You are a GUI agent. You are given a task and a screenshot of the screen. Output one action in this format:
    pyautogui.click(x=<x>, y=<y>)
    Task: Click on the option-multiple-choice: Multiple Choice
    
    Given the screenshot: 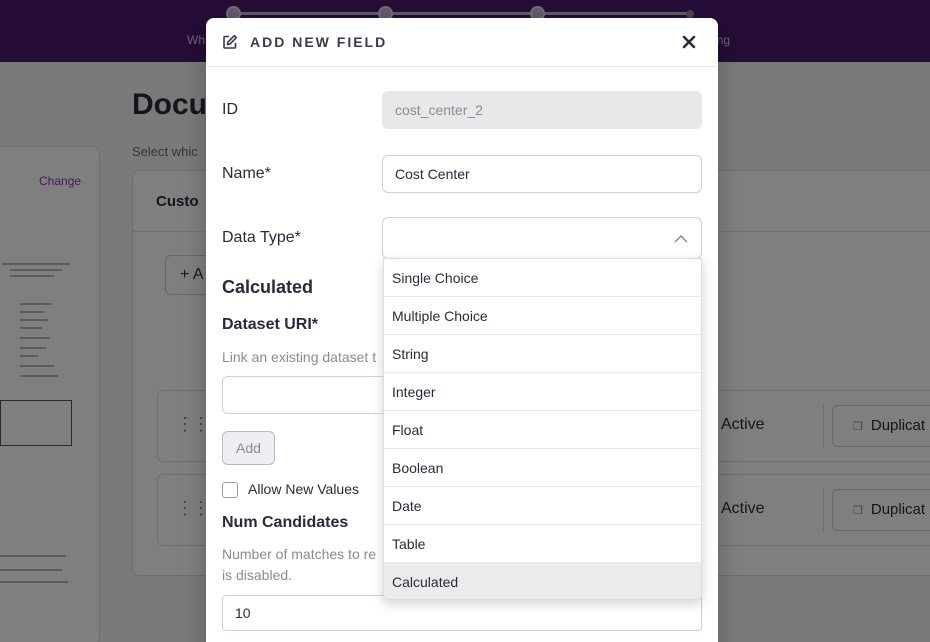 What is the action you would take?
    pyautogui.click(x=542, y=316)
    